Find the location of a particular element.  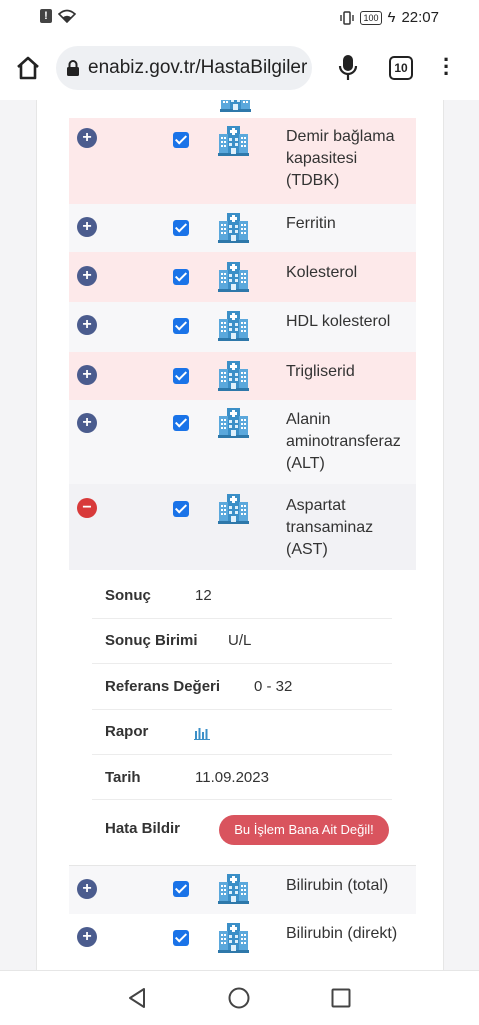

tab-switcher-button: 10 is located at coordinates (401, 68).